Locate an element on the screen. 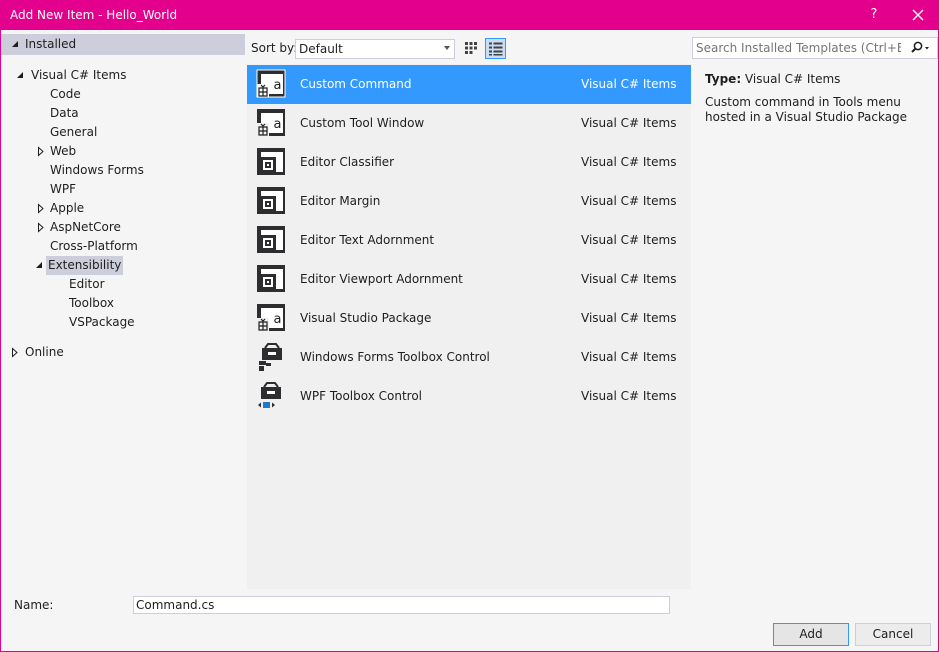 This screenshot has width=939, height=652. tree-label: Web is located at coordinates (63, 151).